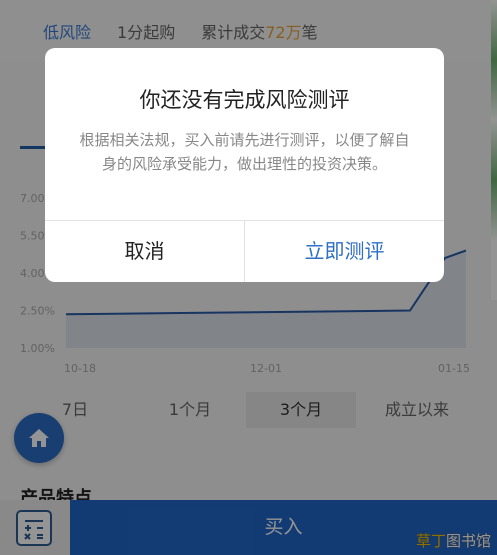 This screenshot has height=555, width=497. What do you see at coordinates (244, 100) in the screenshot?
I see `dialog-title: 你还没有完成风险测评` at bounding box center [244, 100].